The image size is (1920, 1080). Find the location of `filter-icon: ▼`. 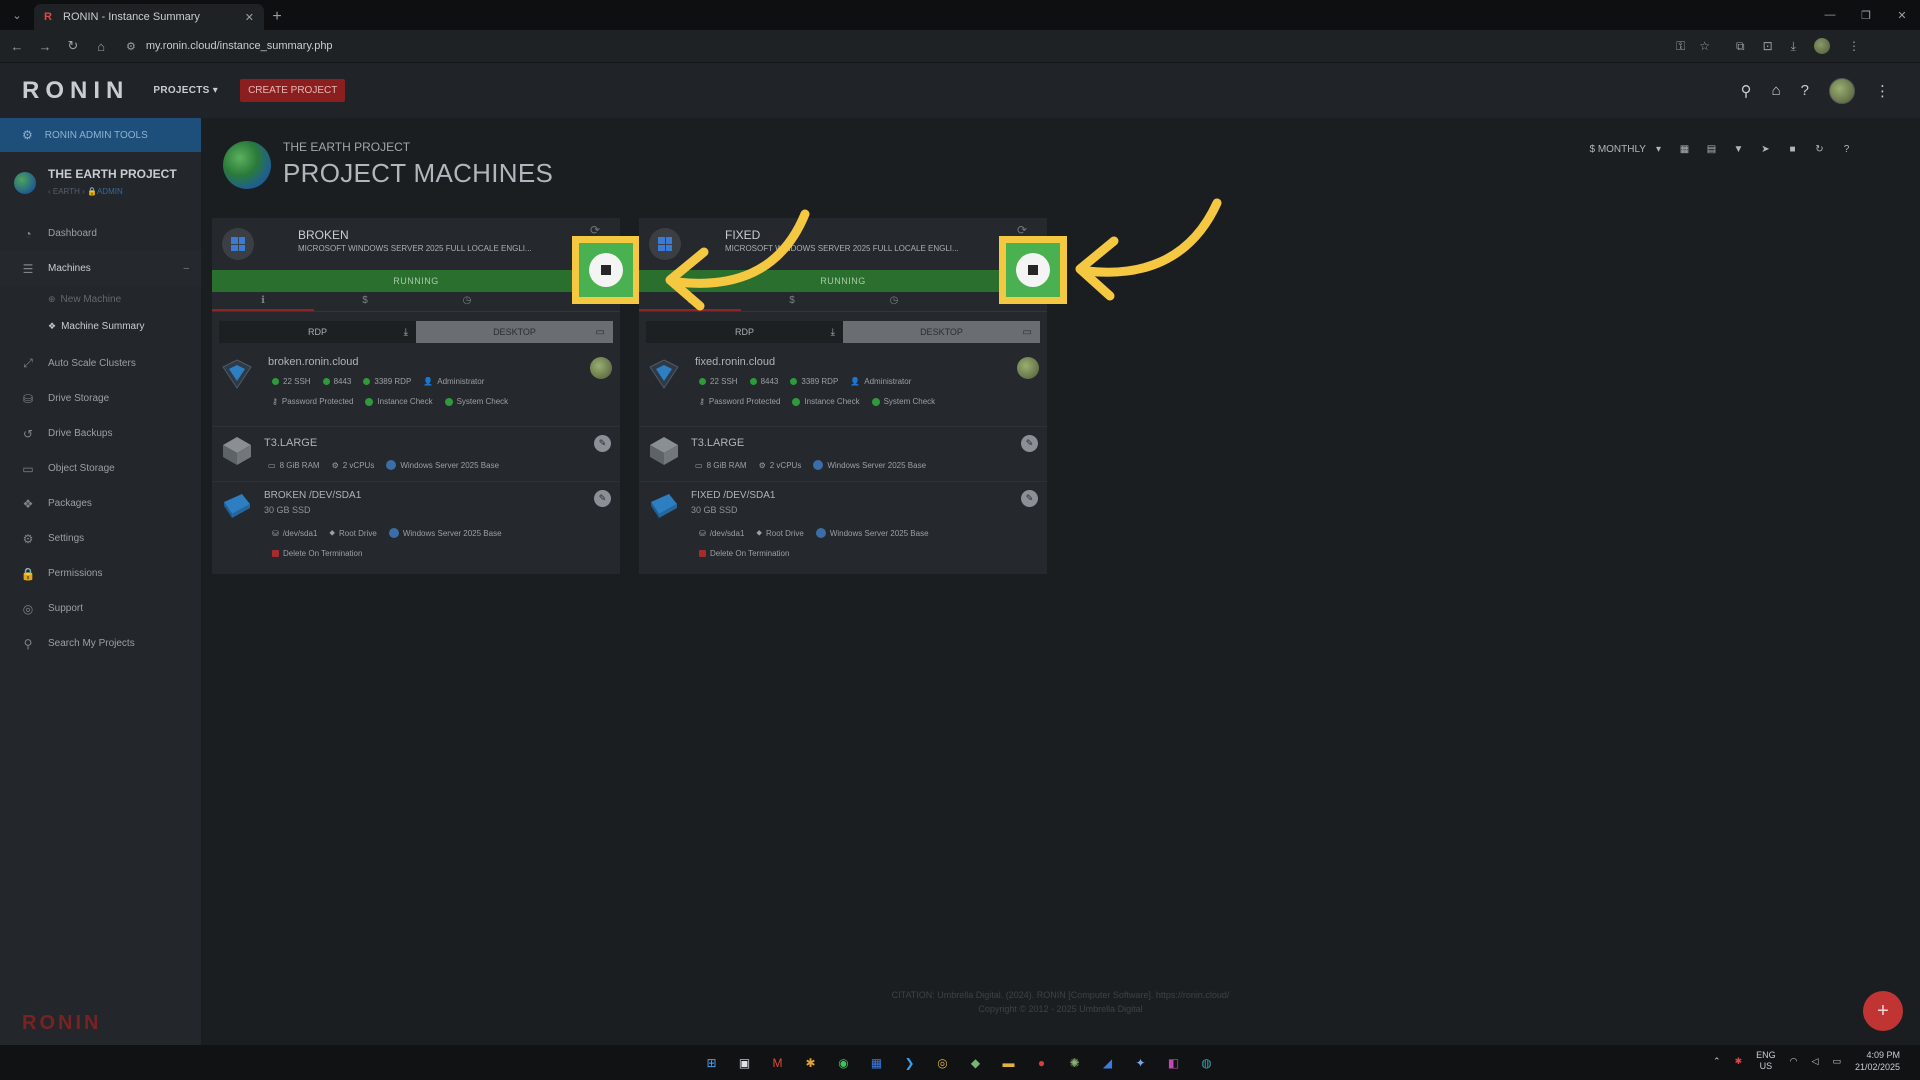

filter-icon: ▼ is located at coordinates (1738, 149).